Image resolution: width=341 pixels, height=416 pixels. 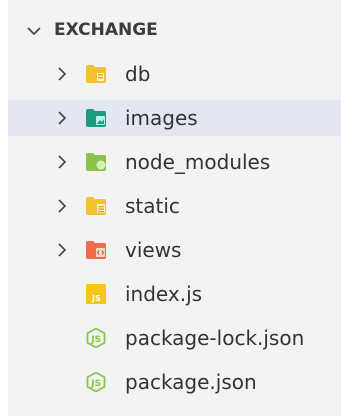 I want to click on folder-static-icon, so click(x=96, y=206).